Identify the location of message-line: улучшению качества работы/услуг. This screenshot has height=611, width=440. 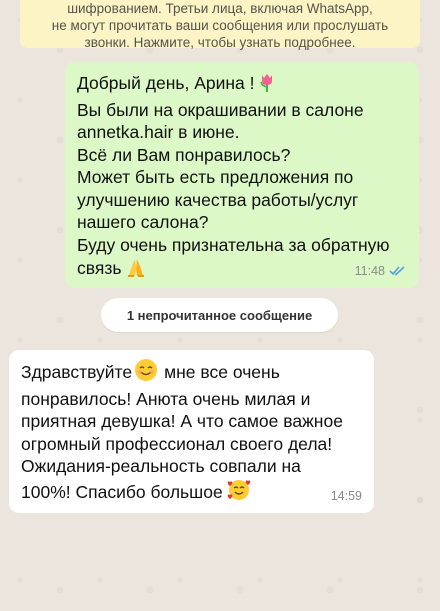
(218, 199).